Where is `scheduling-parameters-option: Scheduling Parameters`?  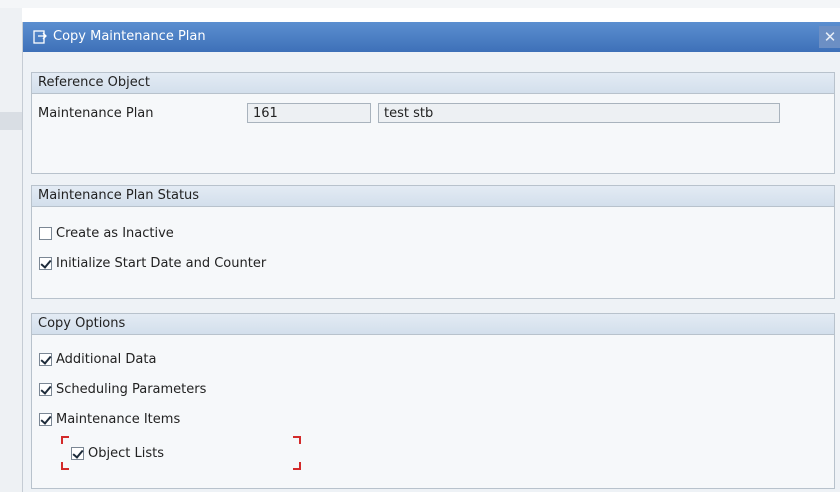
scheduling-parameters-option: Scheduling Parameters is located at coordinates (122, 389).